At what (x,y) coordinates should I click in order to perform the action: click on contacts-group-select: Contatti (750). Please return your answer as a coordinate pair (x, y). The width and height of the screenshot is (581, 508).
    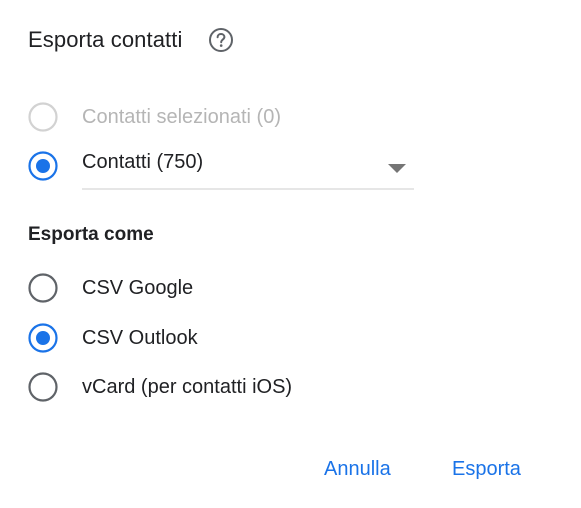
    Looking at the image, I should click on (248, 169).